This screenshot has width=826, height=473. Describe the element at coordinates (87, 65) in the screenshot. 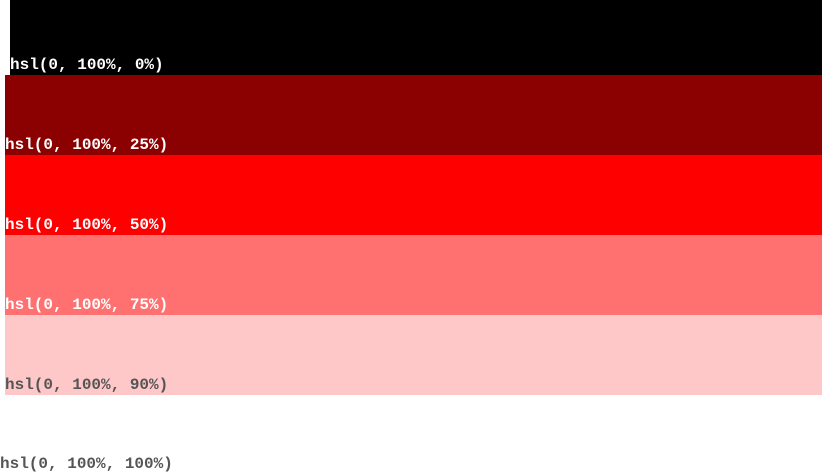

I see `swatch-label: hsl(0, 100%, 0%)` at that location.